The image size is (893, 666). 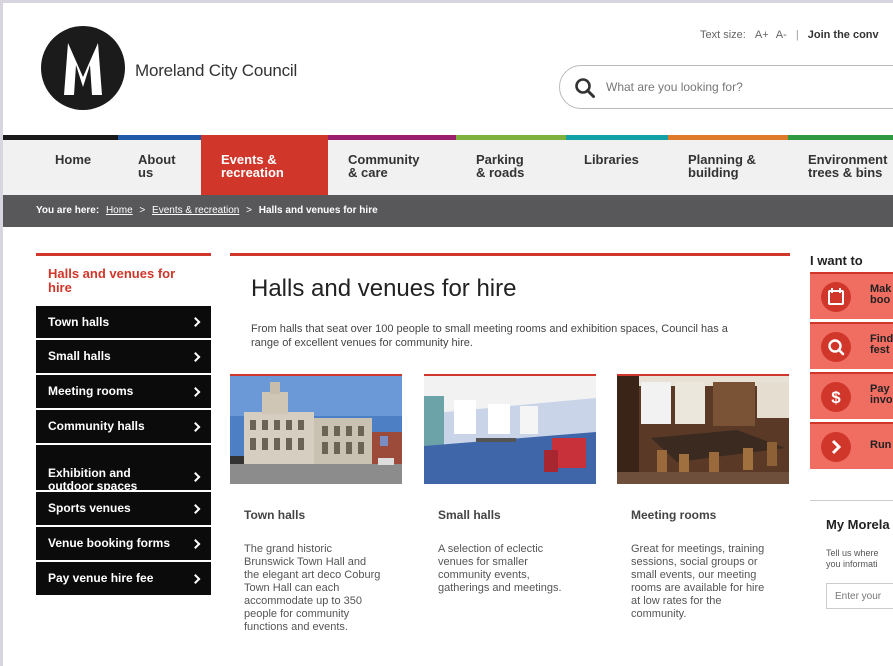 What do you see at coordinates (323, 515) in the screenshot?
I see `card-title: Town halls` at bounding box center [323, 515].